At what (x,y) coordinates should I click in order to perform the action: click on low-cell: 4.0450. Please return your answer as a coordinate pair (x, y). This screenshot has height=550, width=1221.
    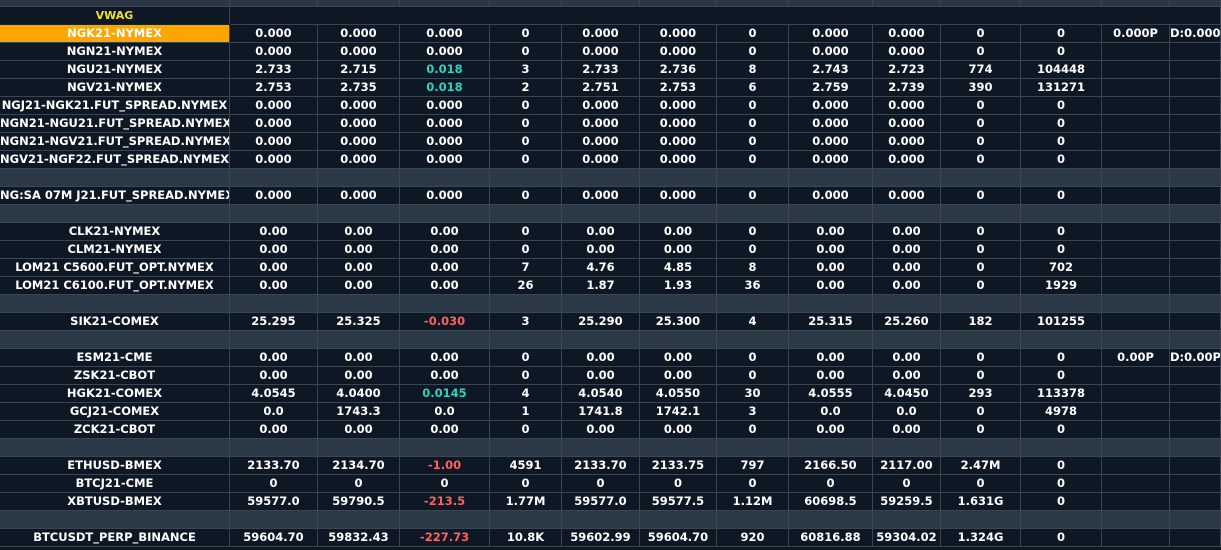
    Looking at the image, I should click on (907, 394).